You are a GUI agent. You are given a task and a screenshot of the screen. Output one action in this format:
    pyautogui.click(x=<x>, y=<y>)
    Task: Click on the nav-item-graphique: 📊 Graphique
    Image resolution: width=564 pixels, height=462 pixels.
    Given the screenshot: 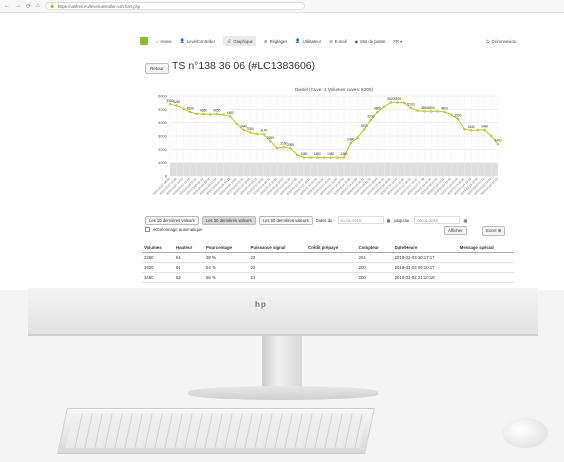 What is the action you would take?
    pyautogui.click(x=239, y=41)
    